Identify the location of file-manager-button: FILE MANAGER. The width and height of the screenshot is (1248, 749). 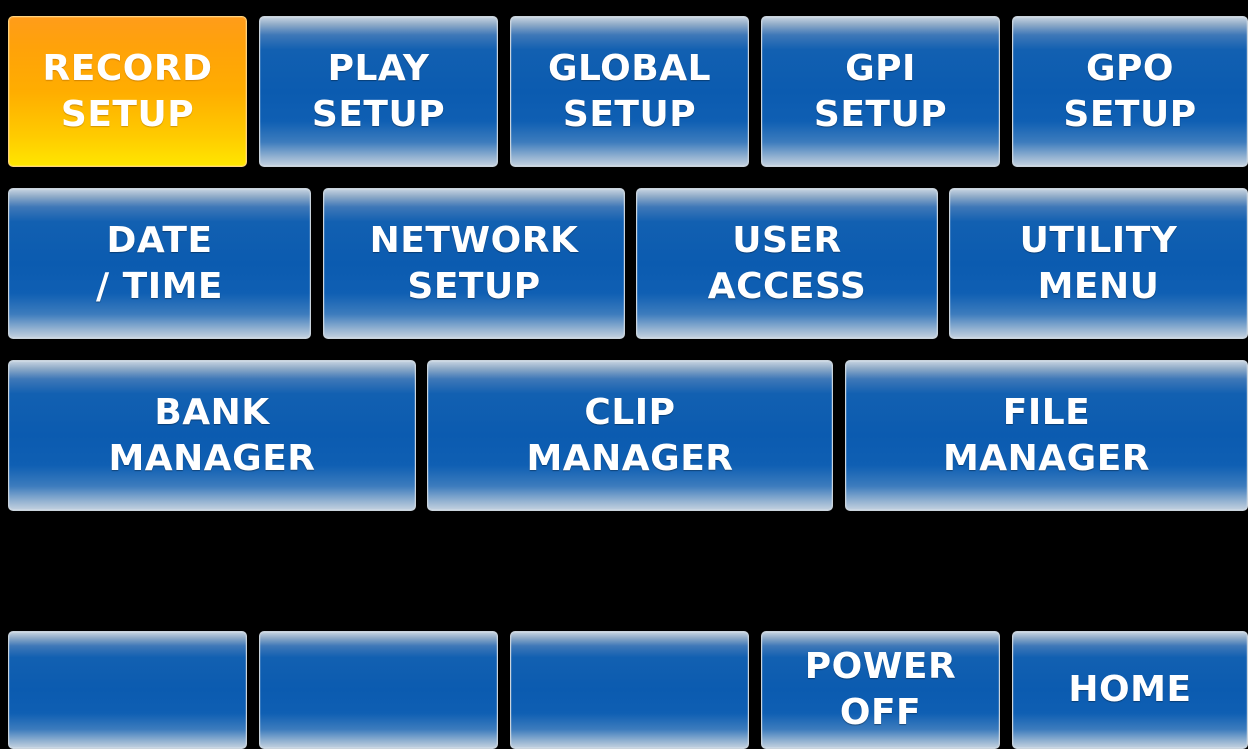
(1046, 435).